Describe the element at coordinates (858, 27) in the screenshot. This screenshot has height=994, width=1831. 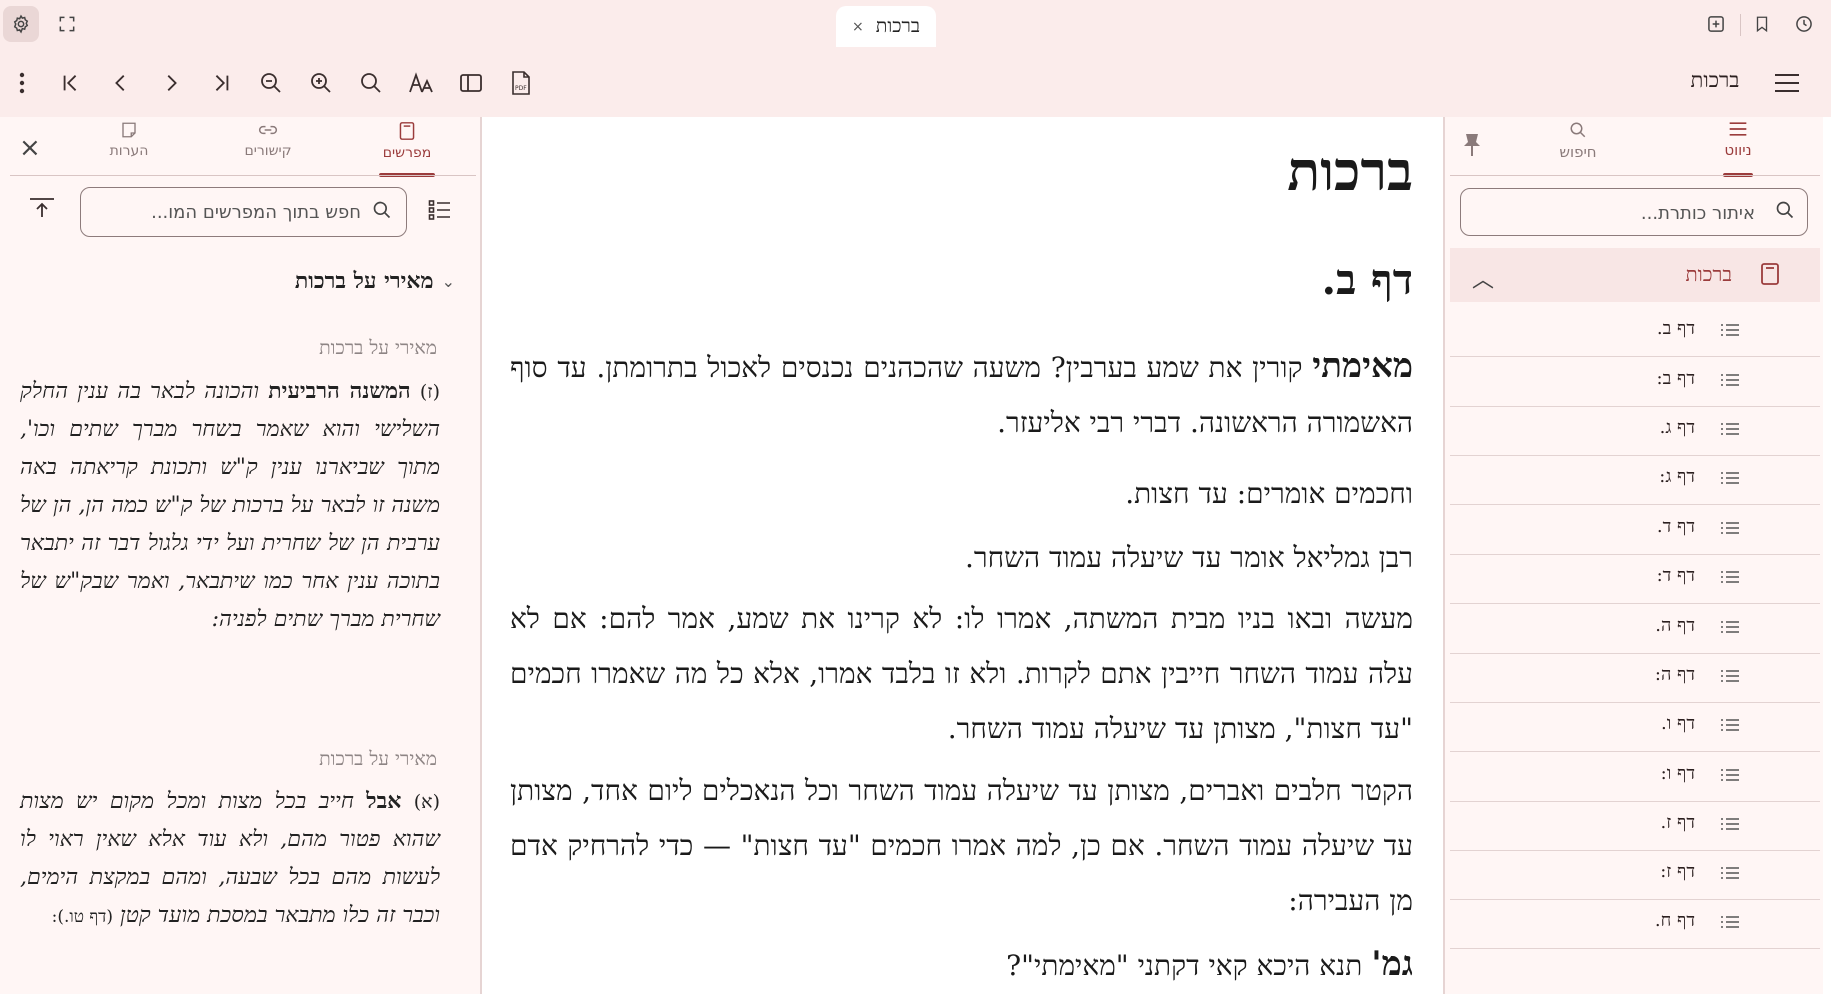
I see `tab-close-icon: ×` at that location.